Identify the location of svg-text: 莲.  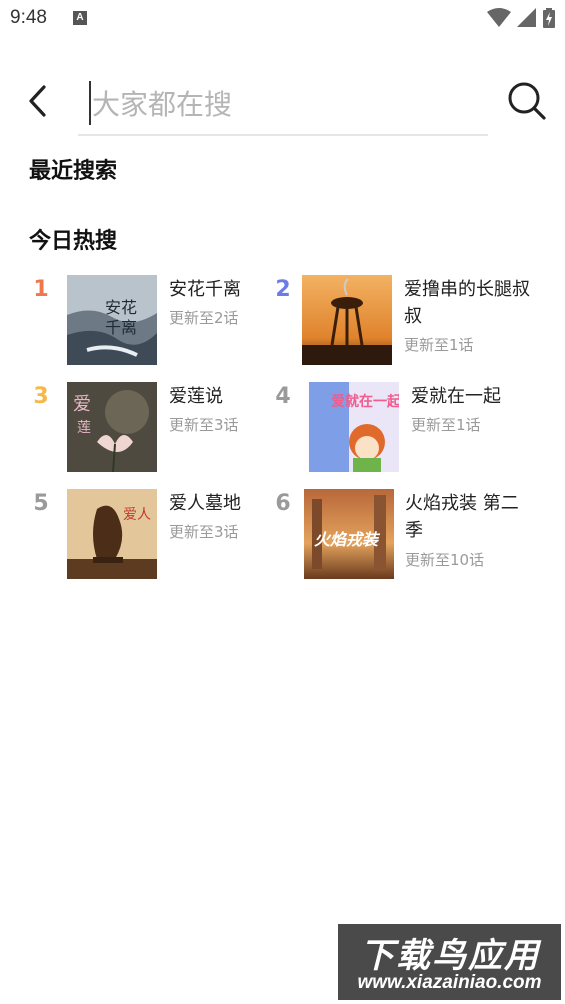
(84, 428).